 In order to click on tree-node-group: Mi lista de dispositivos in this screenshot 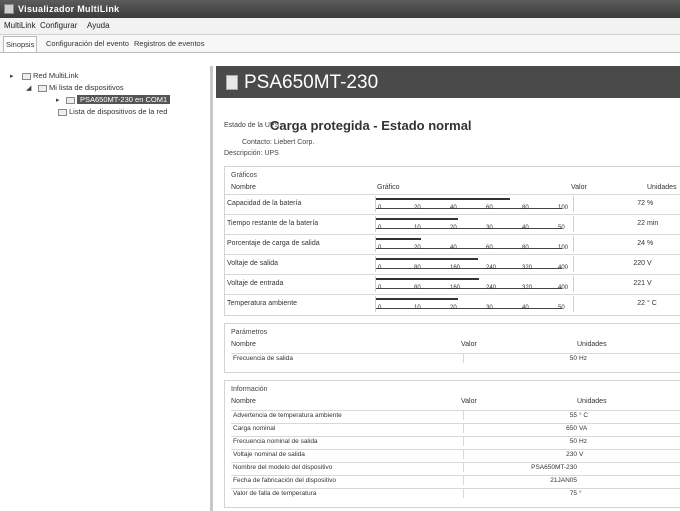, I will do `click(81, 87)`.